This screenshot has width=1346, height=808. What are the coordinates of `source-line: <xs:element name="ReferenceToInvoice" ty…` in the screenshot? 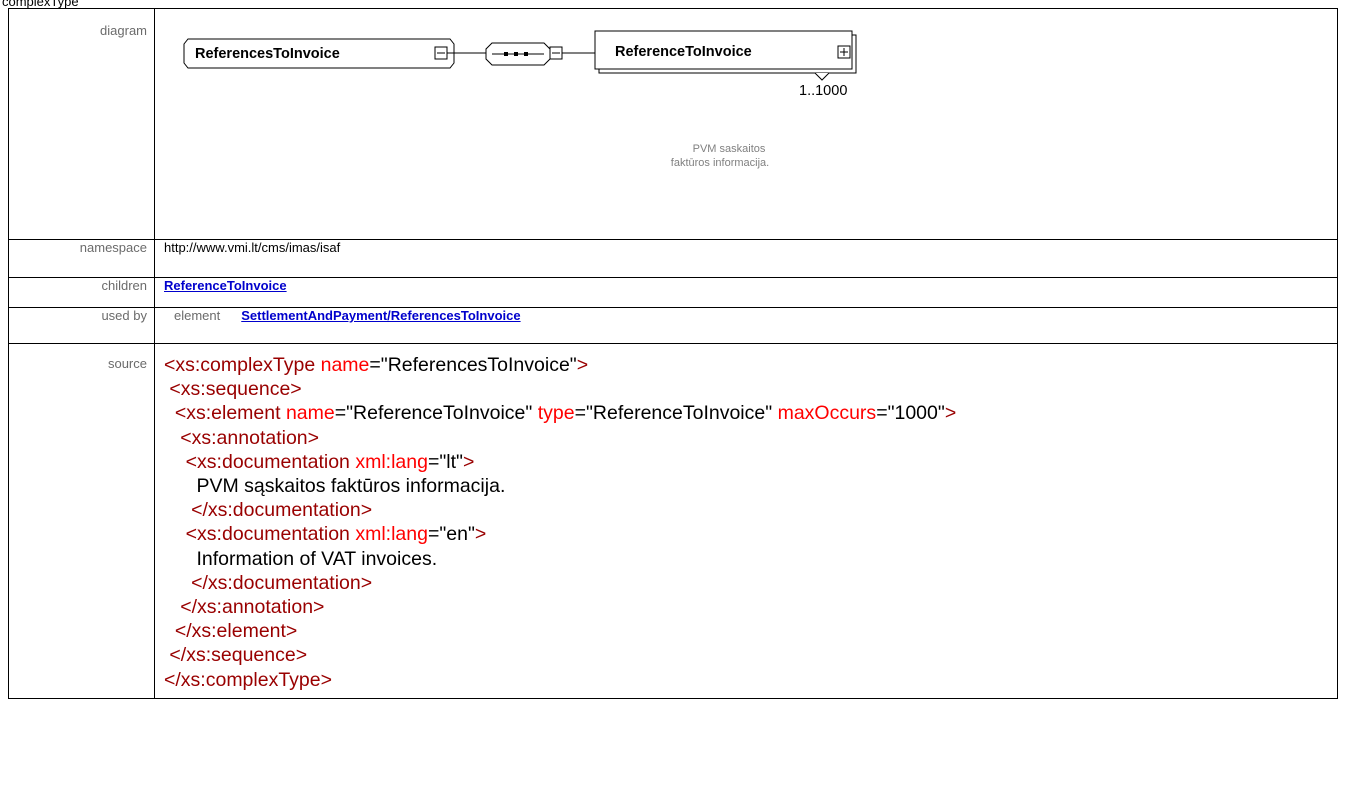 It's located at (750, 413).